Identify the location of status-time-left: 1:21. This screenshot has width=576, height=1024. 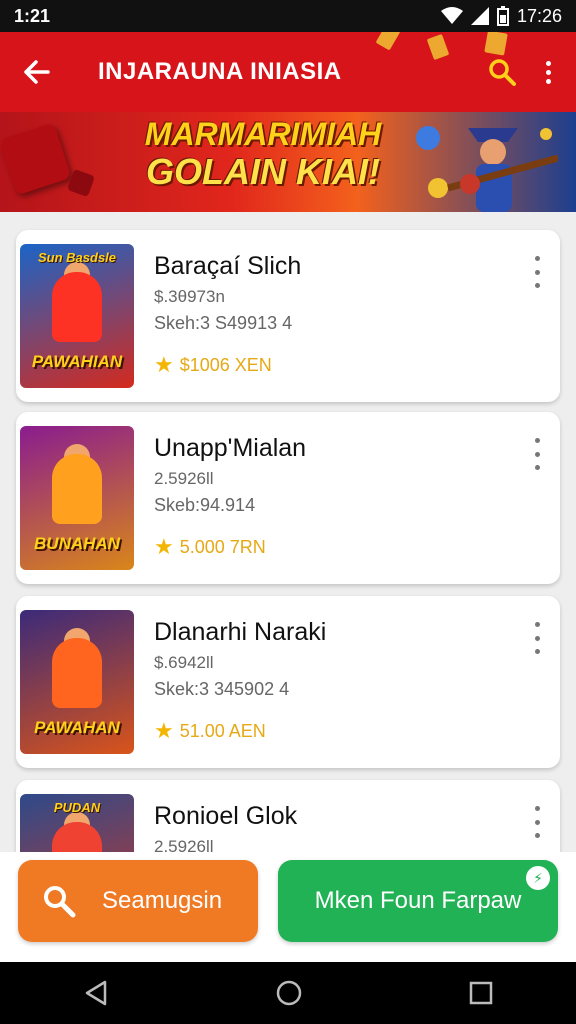
(32, 15).